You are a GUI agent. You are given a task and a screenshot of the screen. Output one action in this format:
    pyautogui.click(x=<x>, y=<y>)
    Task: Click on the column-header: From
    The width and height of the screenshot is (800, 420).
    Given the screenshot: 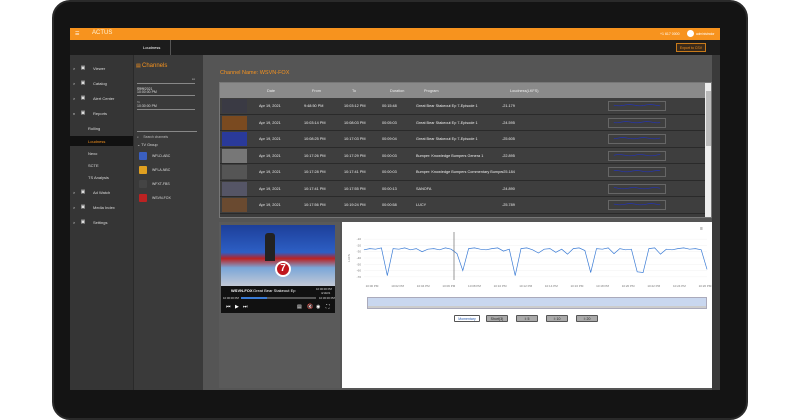 What is the action you would take?
    pyautogui.click(x=316, y=91)
    